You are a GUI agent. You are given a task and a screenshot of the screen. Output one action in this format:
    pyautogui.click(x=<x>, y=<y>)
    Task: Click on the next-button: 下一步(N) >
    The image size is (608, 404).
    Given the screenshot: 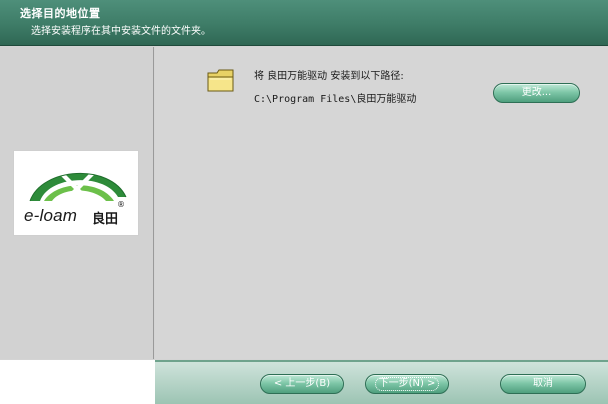 What is the action you would take?
    pyautogui.click(x=407, y=384)
    